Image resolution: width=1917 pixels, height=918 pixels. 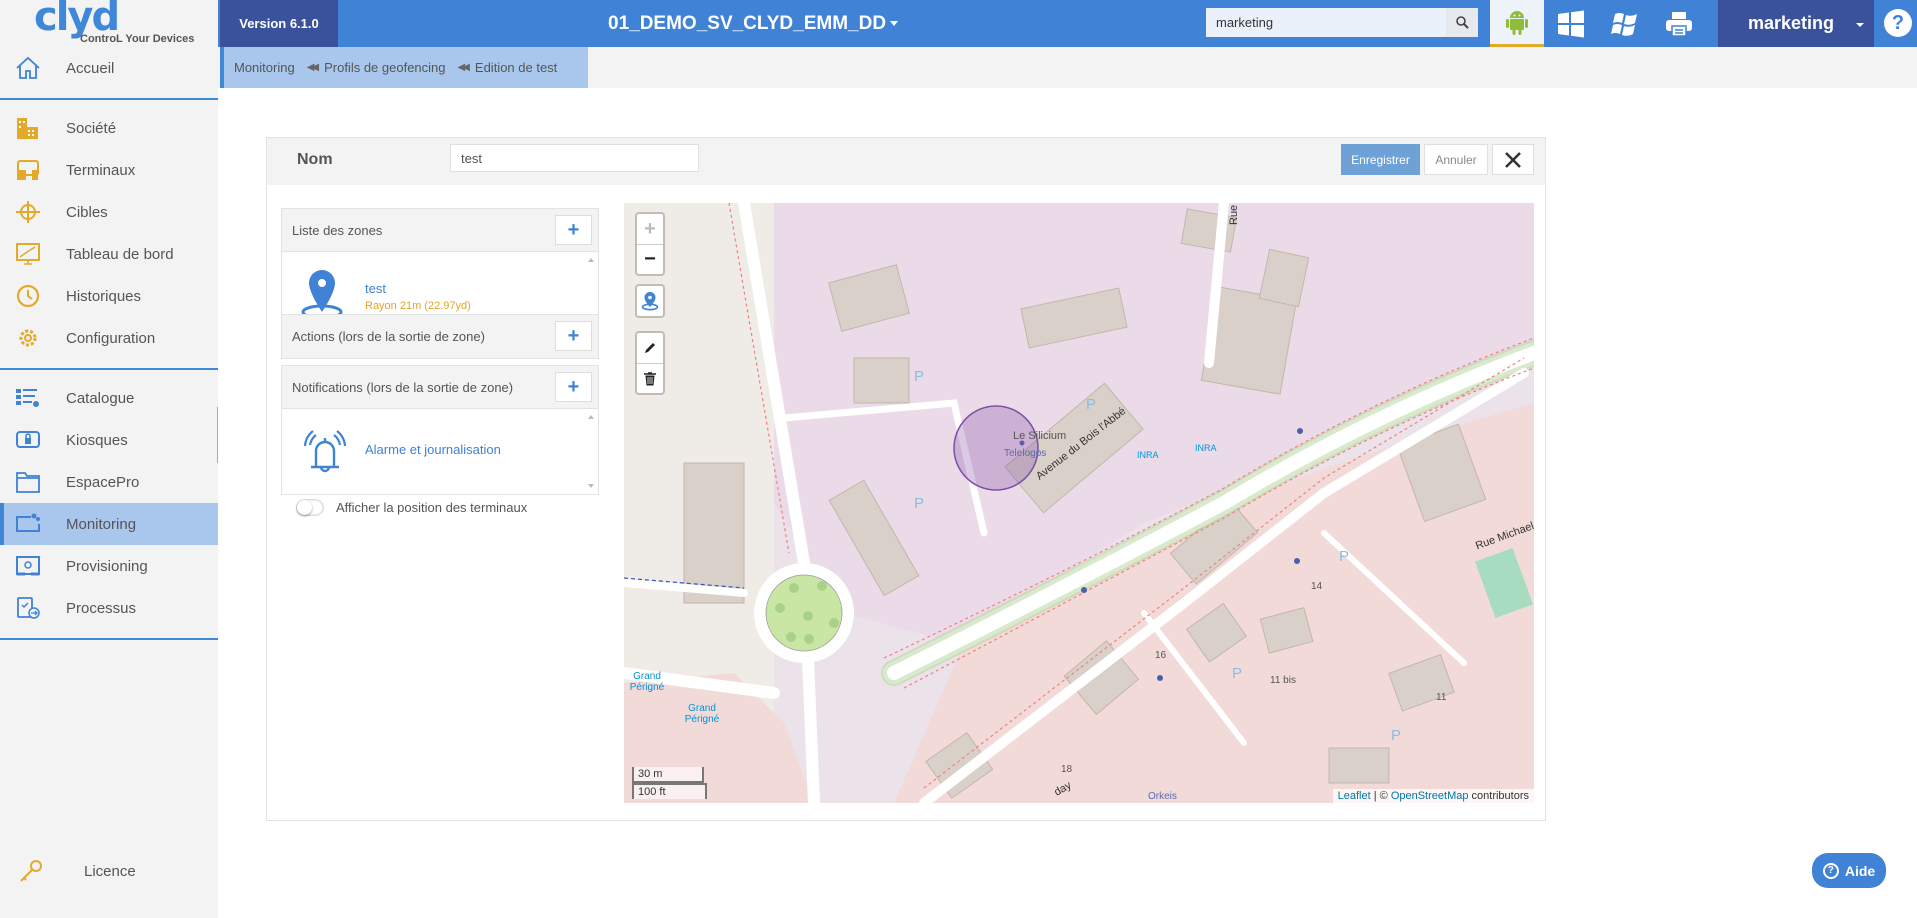 I want to click on sidebar-item-espacepro: EspacePro, so click(x=109, y=482).